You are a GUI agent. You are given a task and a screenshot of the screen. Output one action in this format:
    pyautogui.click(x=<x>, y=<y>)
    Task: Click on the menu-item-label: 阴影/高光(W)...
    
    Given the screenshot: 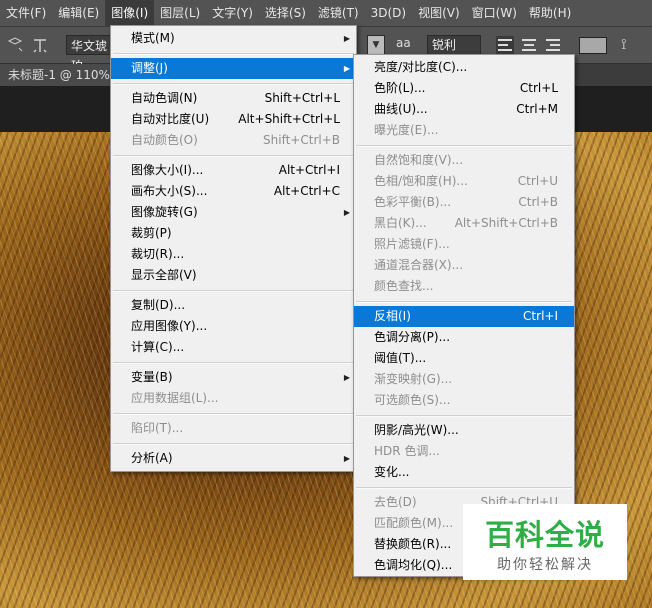 What is the action you would take?
    pyautogui.click(x=416, y=430)
    